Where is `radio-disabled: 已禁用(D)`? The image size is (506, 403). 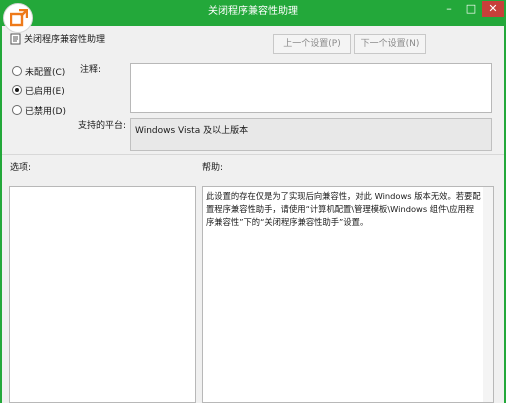
radio-disabled: 已禁用(D) is located at coordinates (39, 110).